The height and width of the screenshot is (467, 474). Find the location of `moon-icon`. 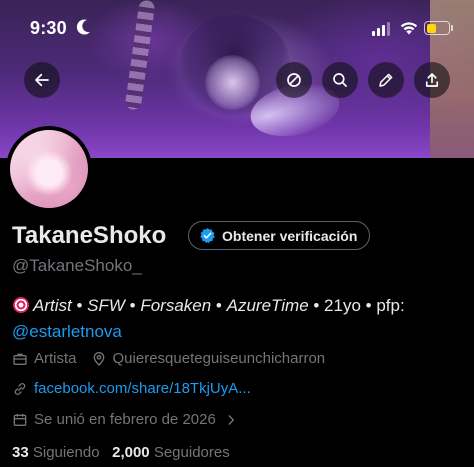

moon-icon is located at coordinates (83, 27).